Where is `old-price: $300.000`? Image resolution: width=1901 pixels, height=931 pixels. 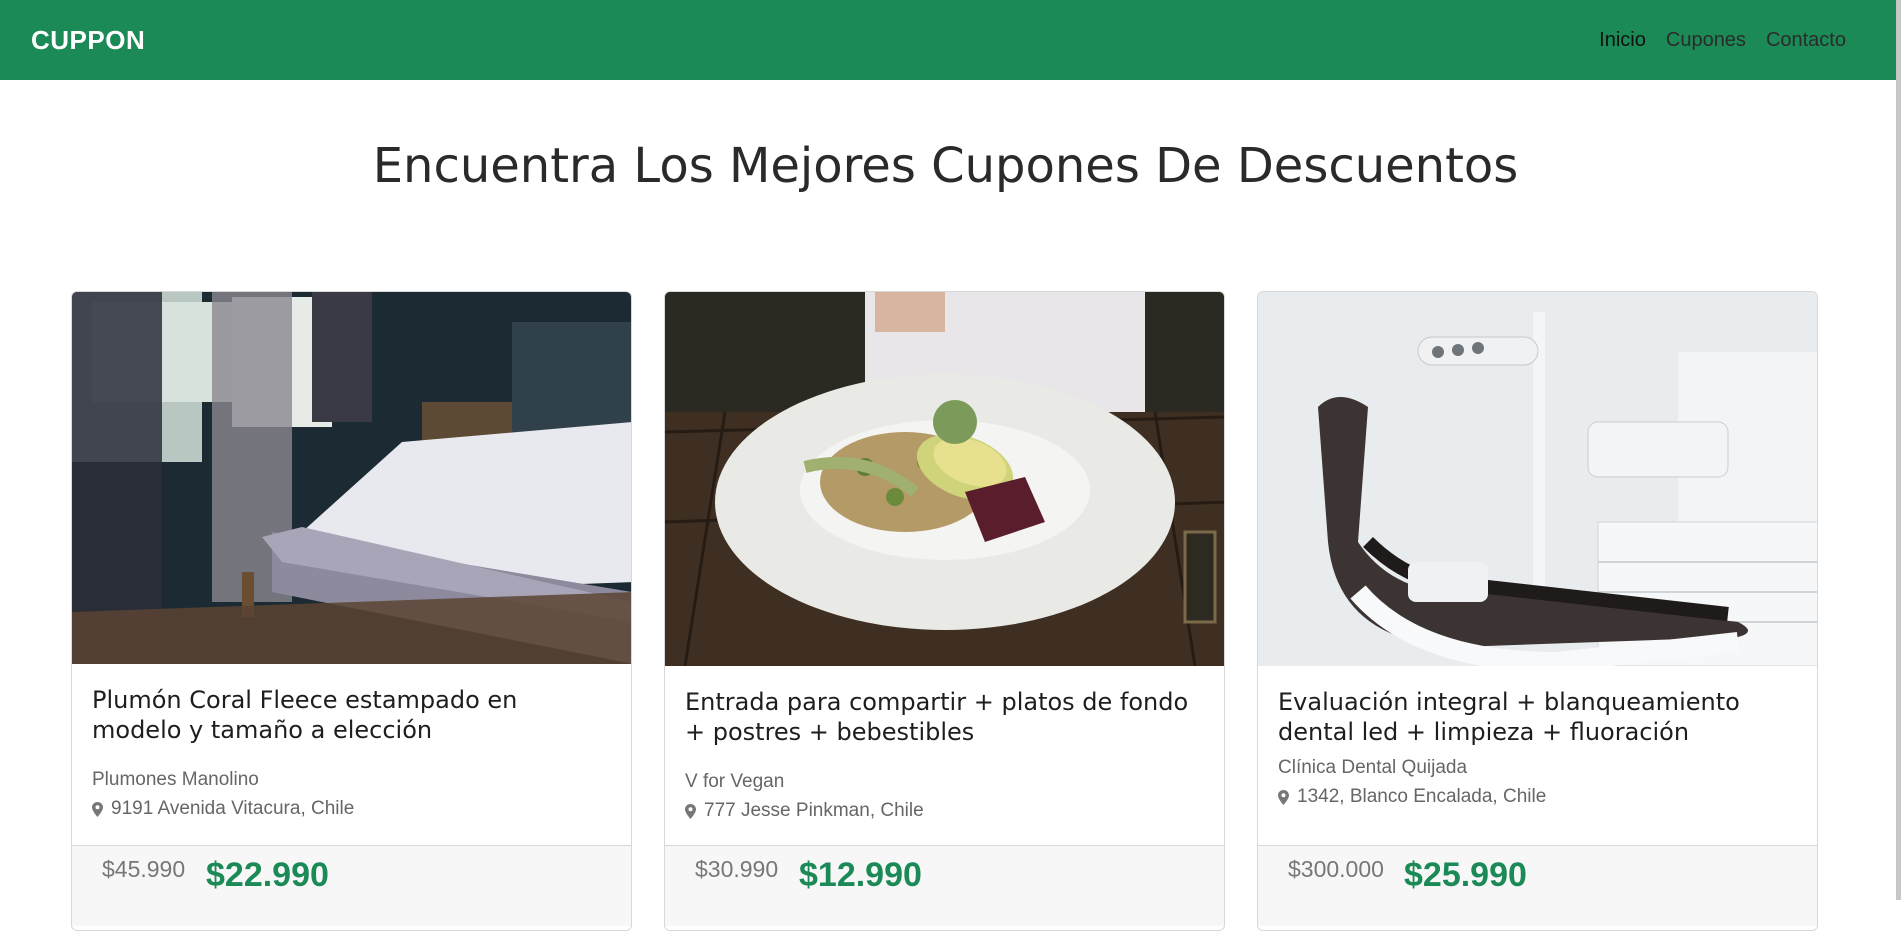
old-price: $300.000 is located at coordinates (1336, 869).